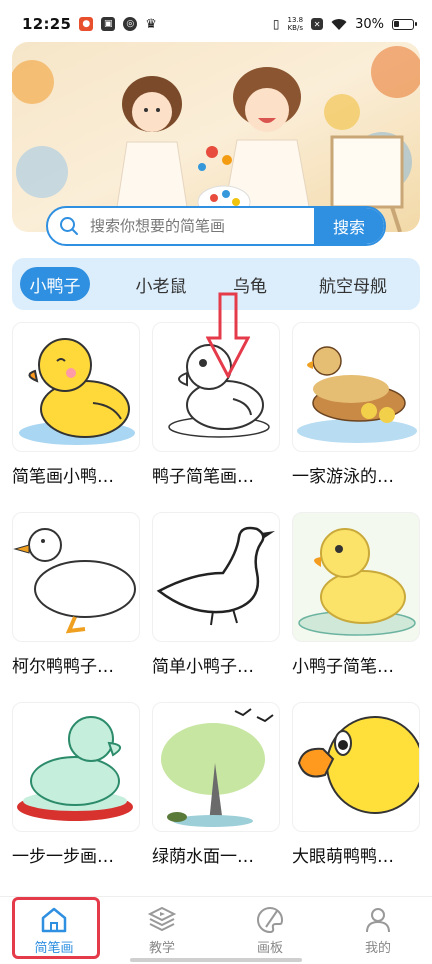  Describe the element at coordinates (47, 24) in the screenshot. I see `status-time: 12:25` at that location.